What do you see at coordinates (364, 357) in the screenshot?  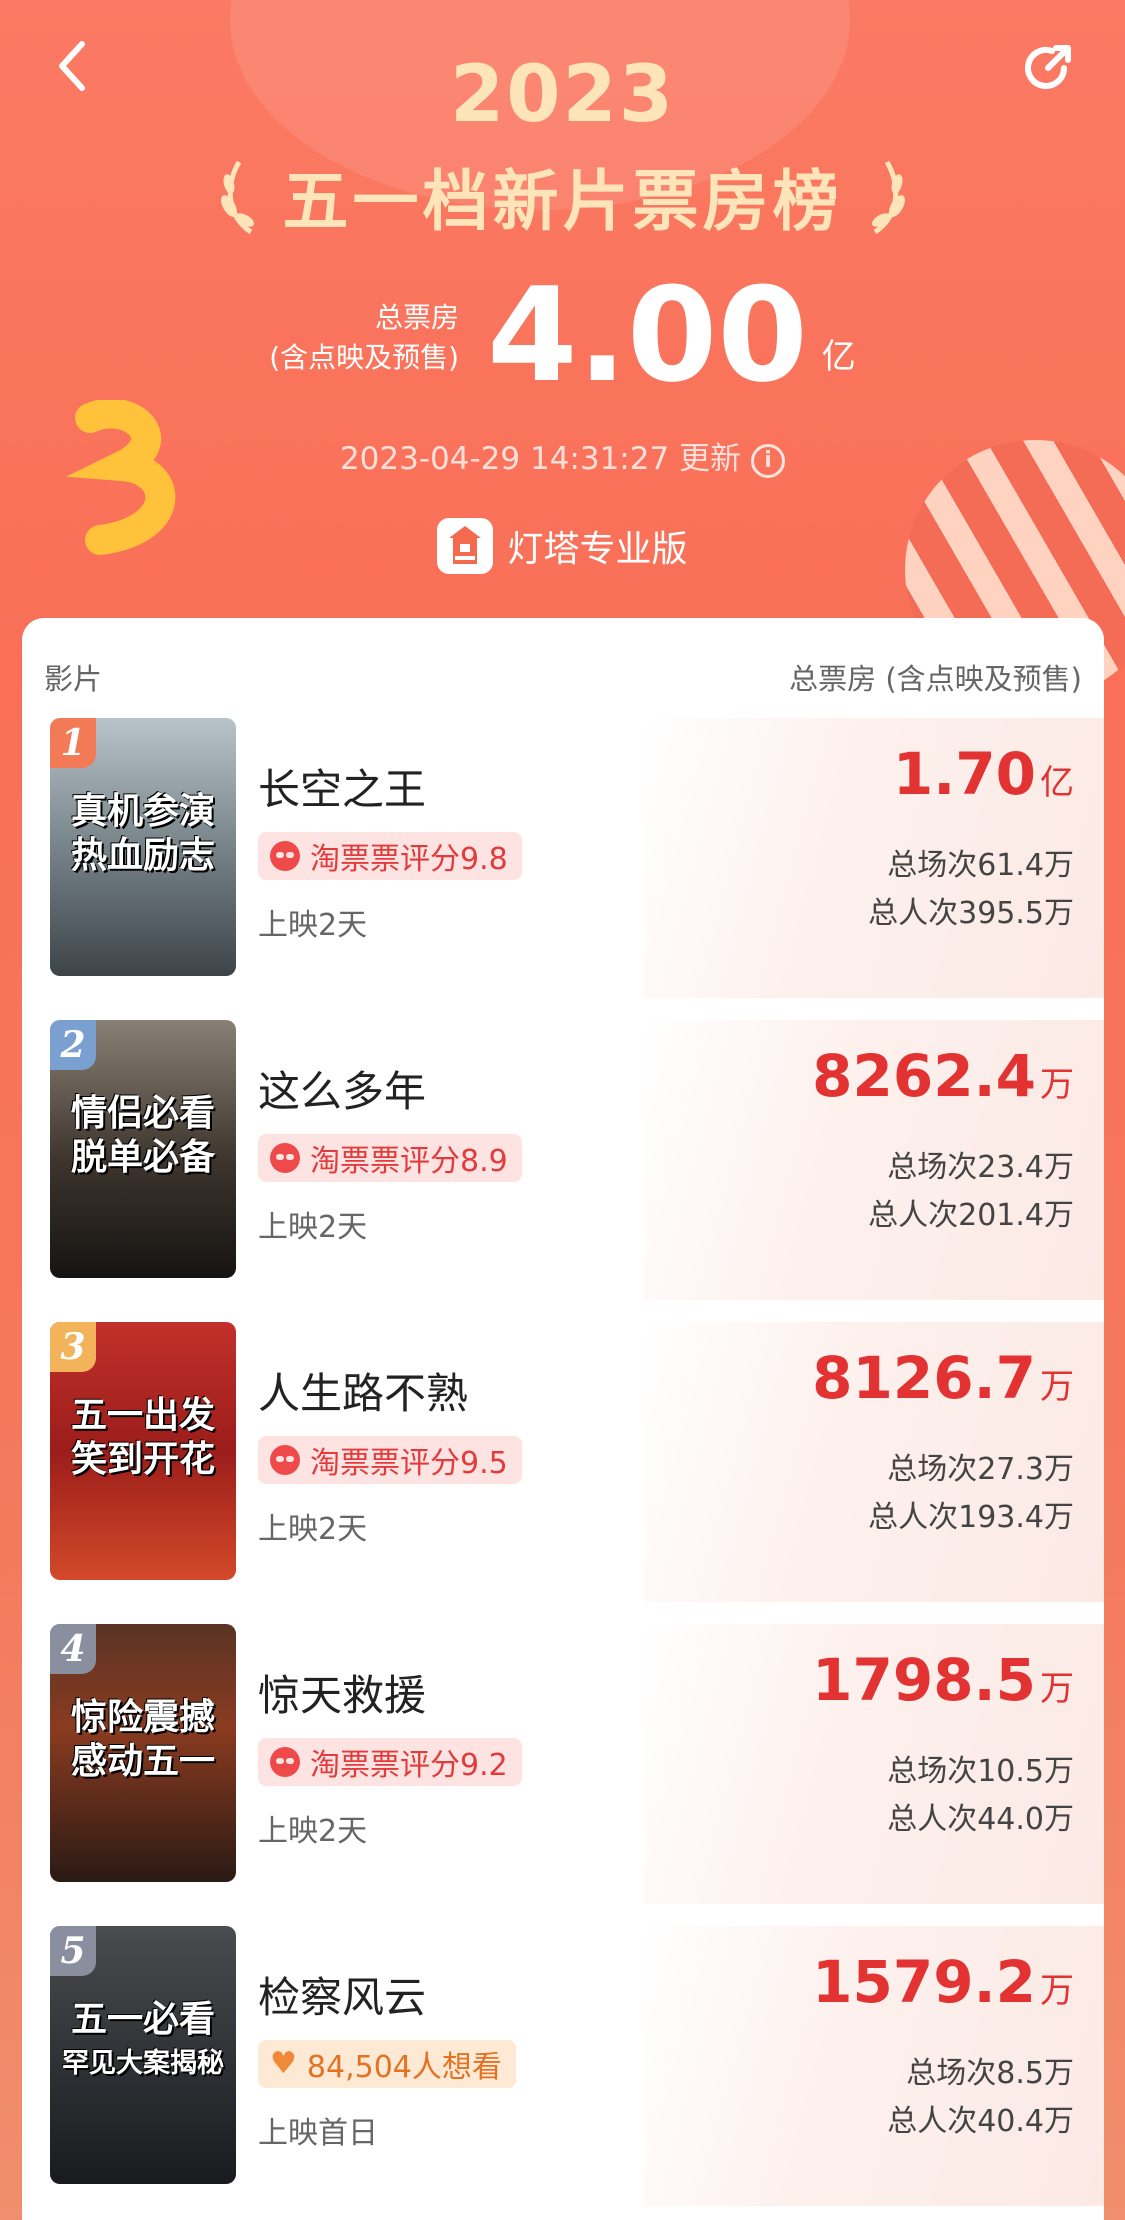 I see `total-label-line2: (含点映及预售)` at bounding box center [364, 357].